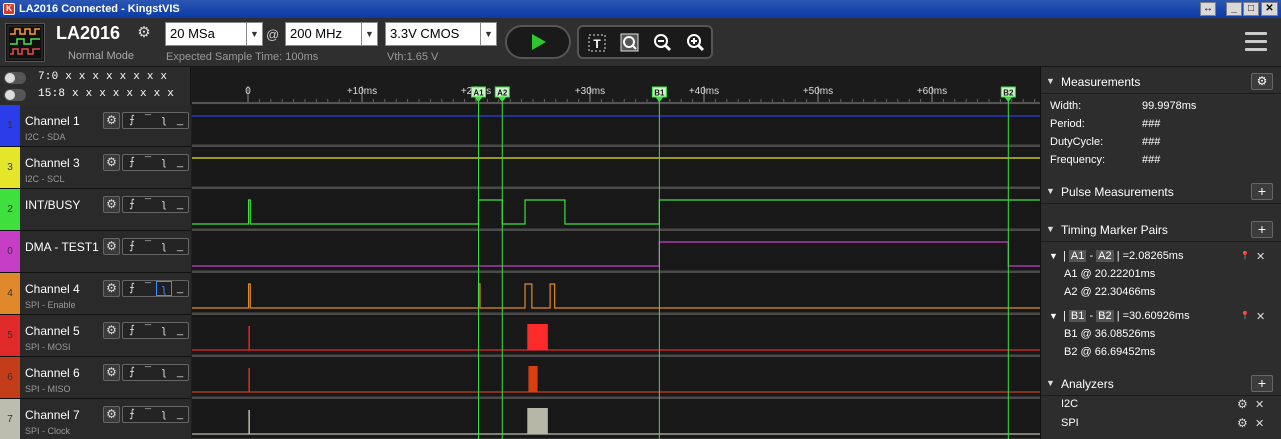 The width and height of the screenshot is (1281, 439). What do you see at coordinates (214, 34) in the screenshot?
I see `sample-depth-select: 20 MSa ▼` at bounding box center [214, 34].